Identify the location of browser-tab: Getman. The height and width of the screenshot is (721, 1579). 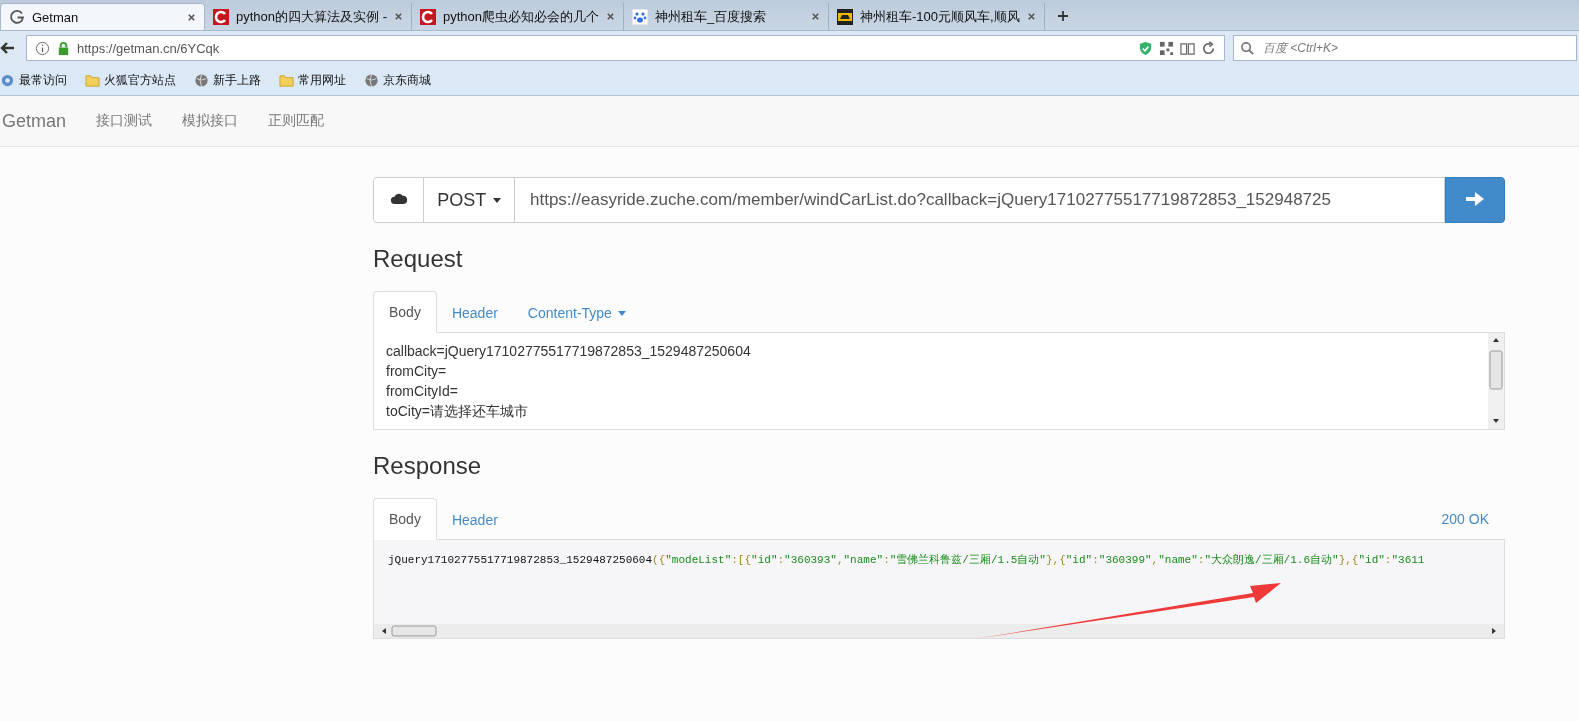
(102, 16).